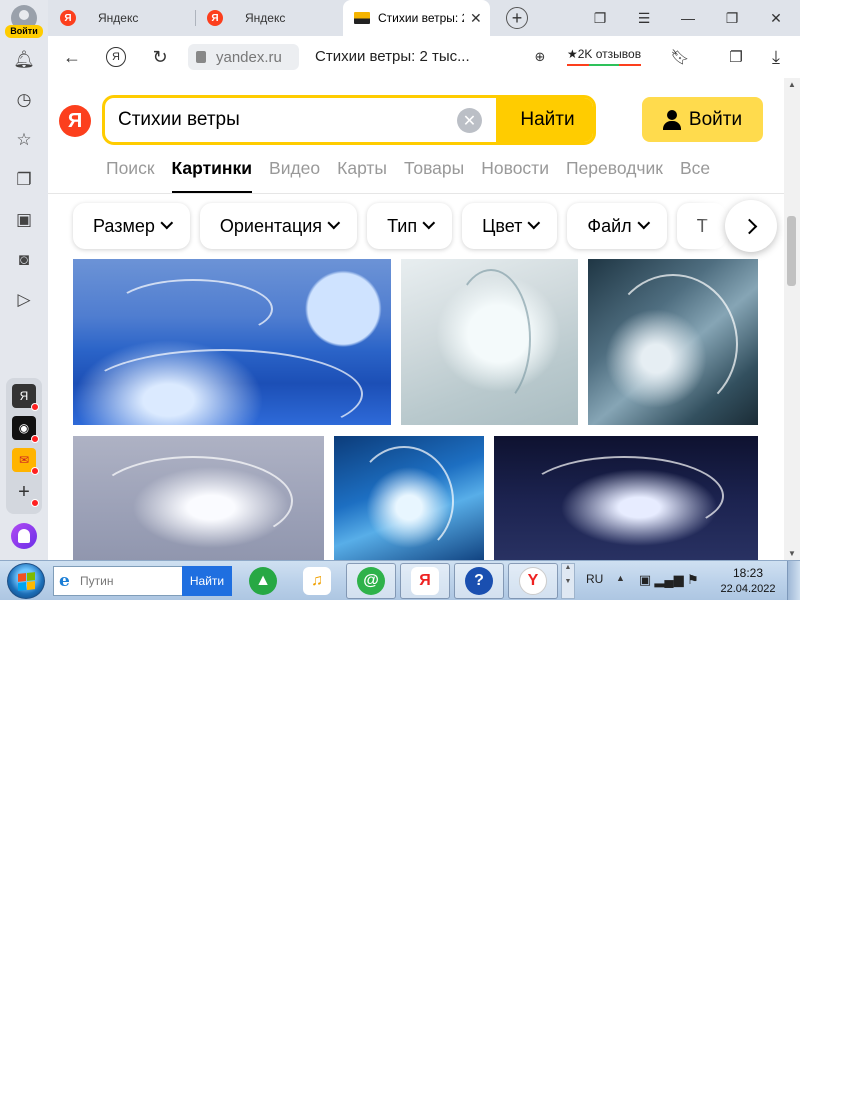  What do you see at coordinates (131, 226) in the screenshot?
I see `filter-size: Размер` at bounding box center [131, 226].